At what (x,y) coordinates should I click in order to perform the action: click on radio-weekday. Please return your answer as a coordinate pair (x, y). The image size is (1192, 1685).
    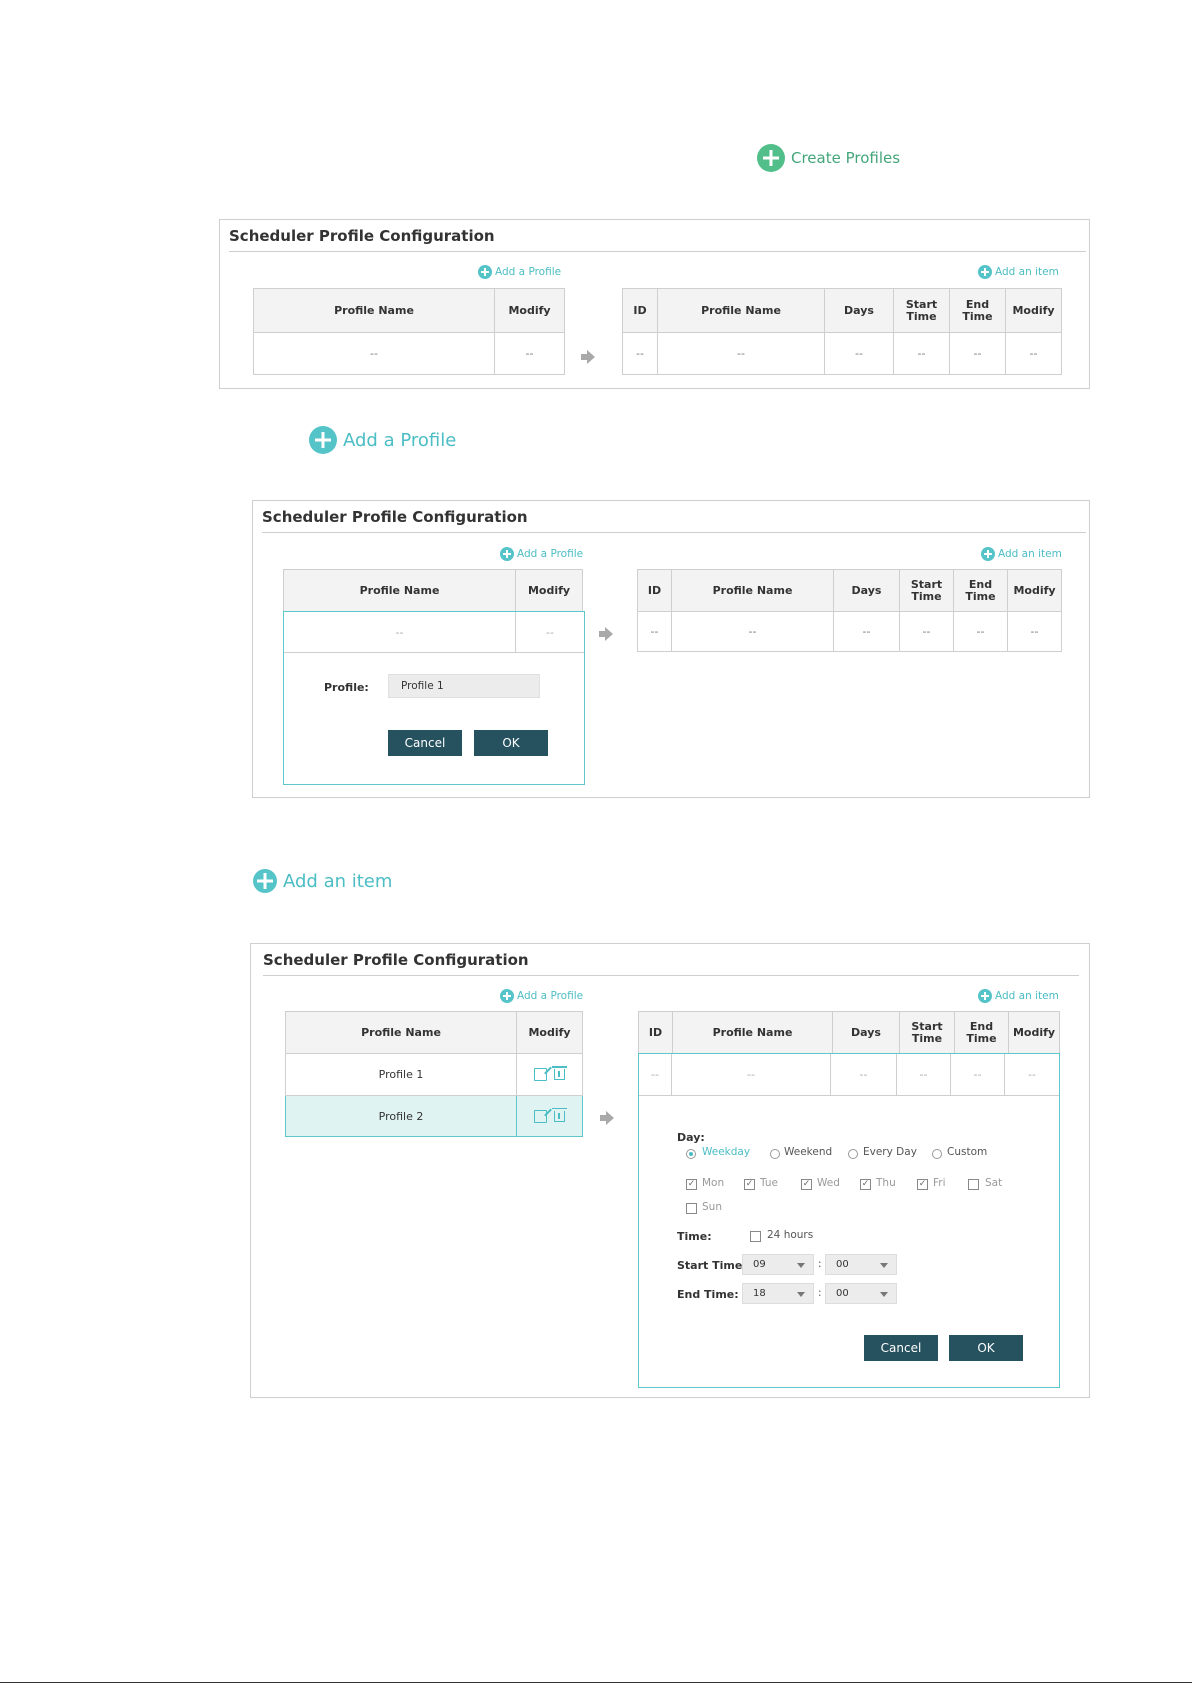
    Looking at the image, I should click on (691, 1154).